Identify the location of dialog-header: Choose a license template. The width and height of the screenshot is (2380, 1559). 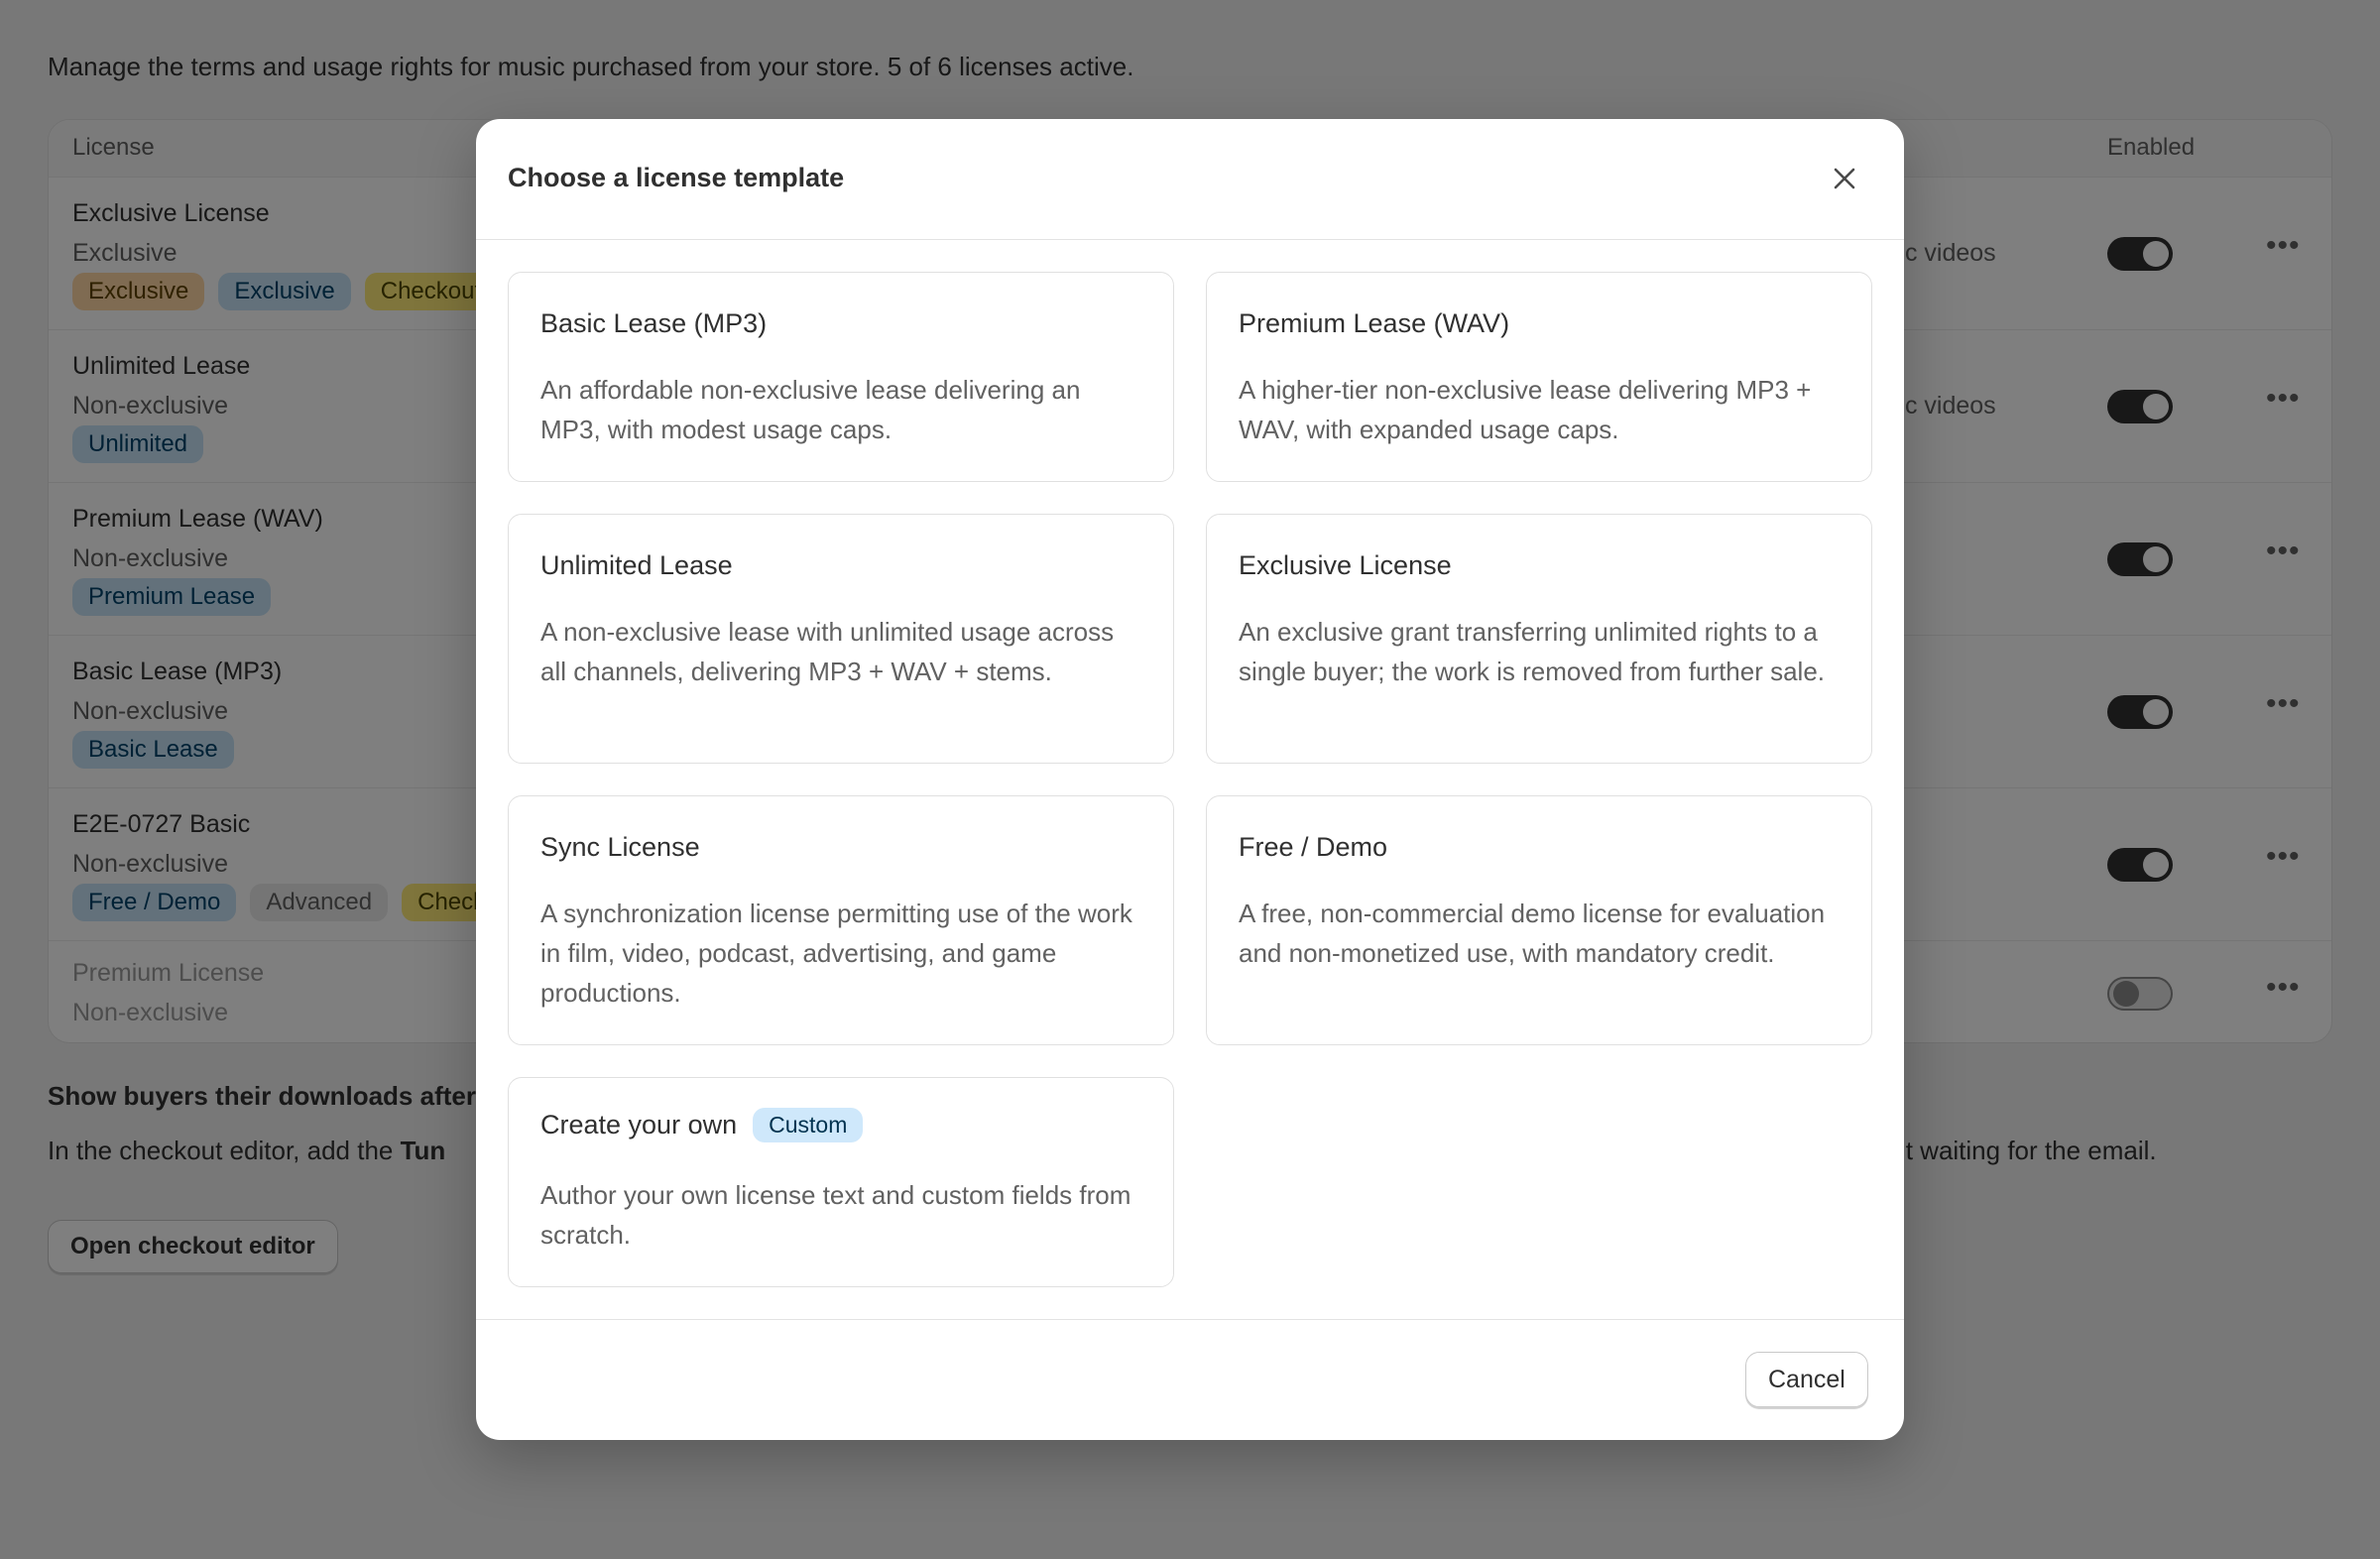
(1190, 179).